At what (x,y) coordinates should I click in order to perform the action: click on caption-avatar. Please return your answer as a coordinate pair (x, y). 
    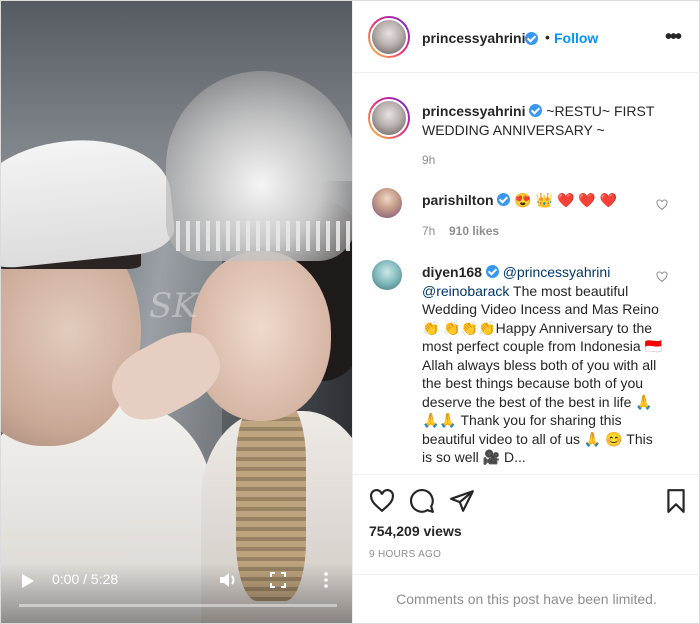
    Looking at the image, I should click on (389, 118).